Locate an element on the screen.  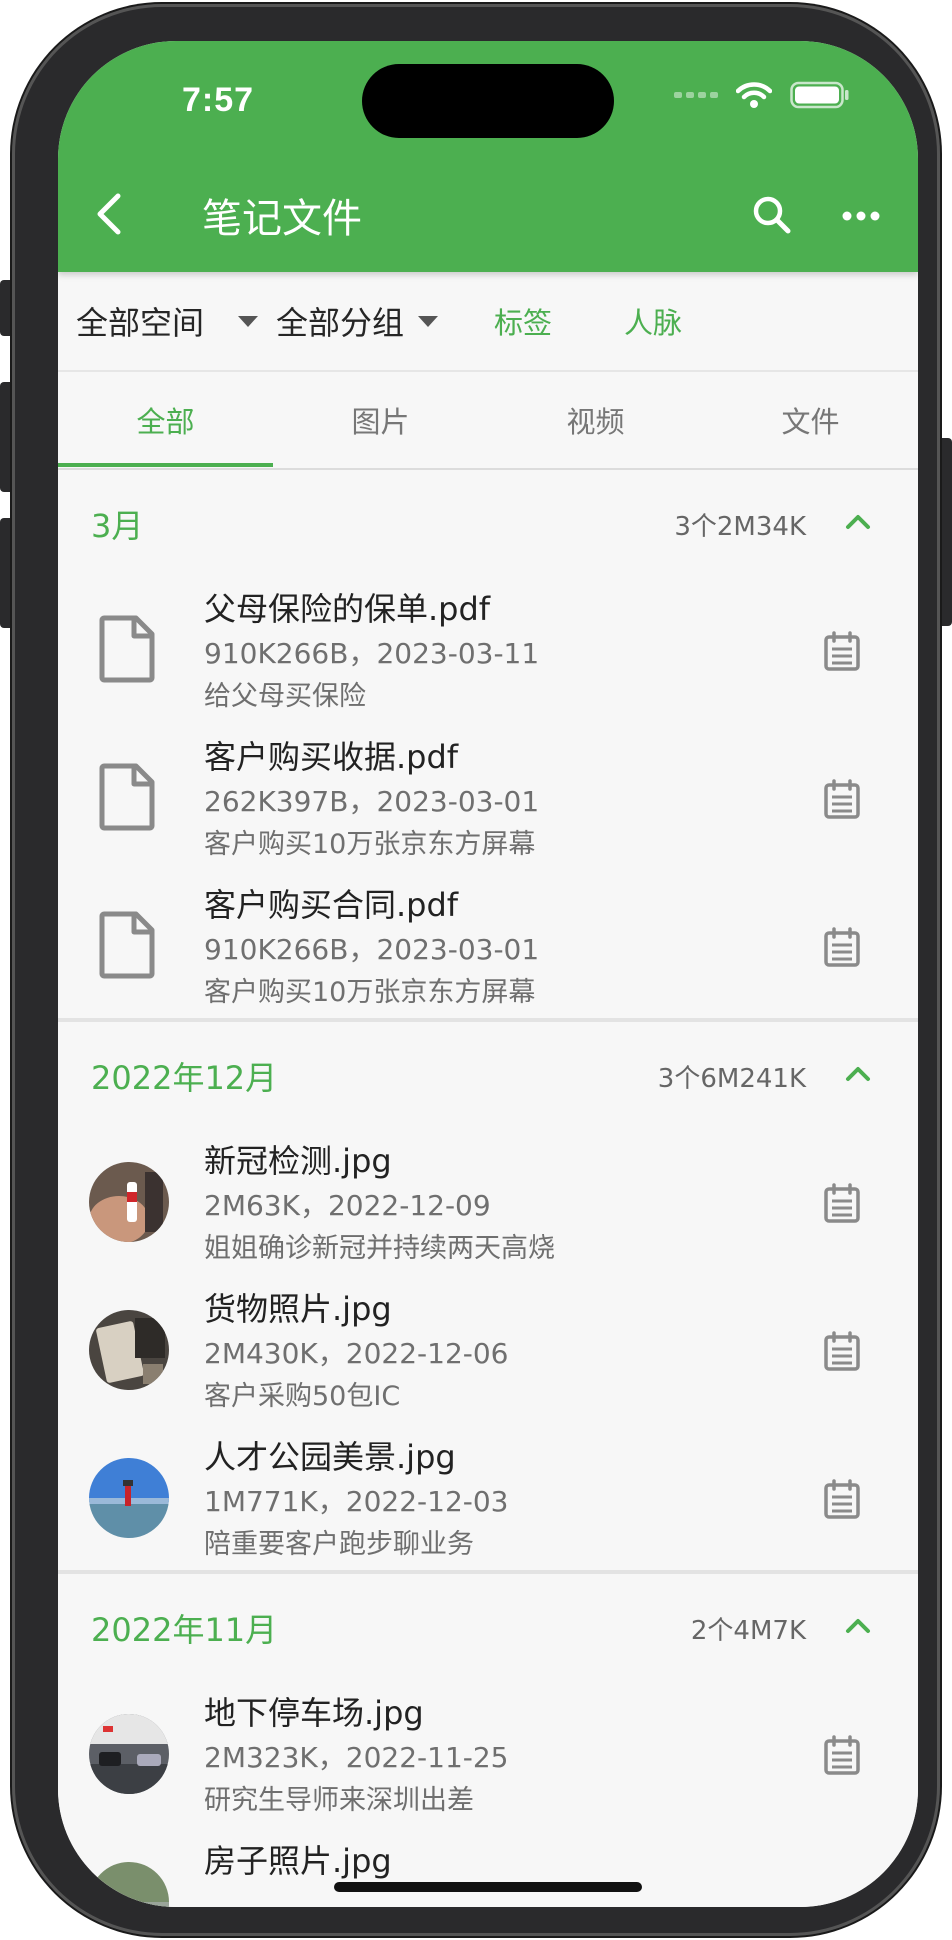
tab-files: 文件 is located at coordinates (810, 420).